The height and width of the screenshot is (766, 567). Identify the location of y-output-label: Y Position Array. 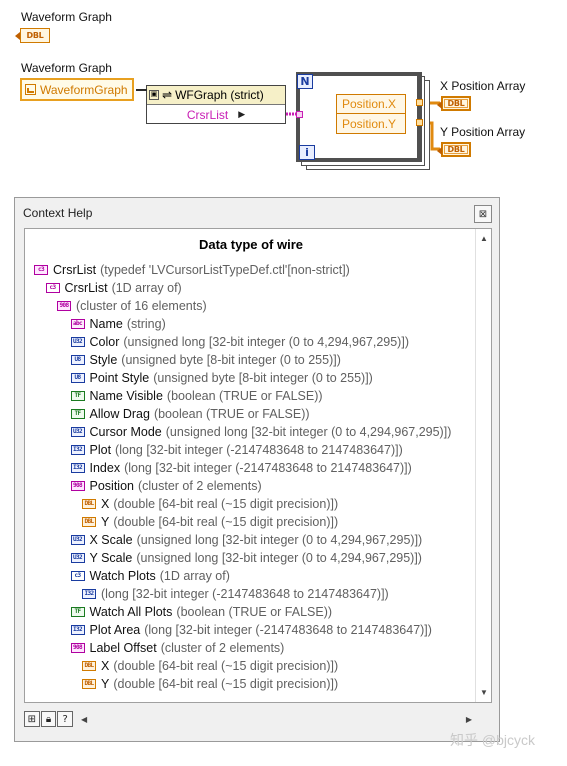
(483, 132).